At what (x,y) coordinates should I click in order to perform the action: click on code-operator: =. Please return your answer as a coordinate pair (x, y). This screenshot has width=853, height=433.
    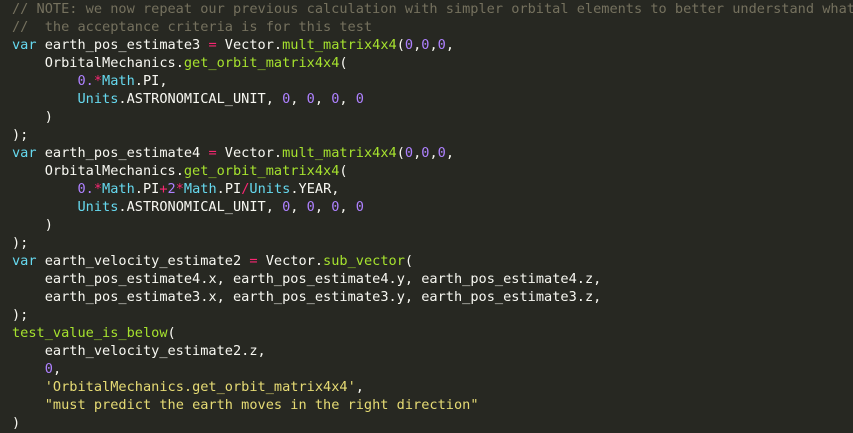
    Looking at the image, I should click on (212, 45).